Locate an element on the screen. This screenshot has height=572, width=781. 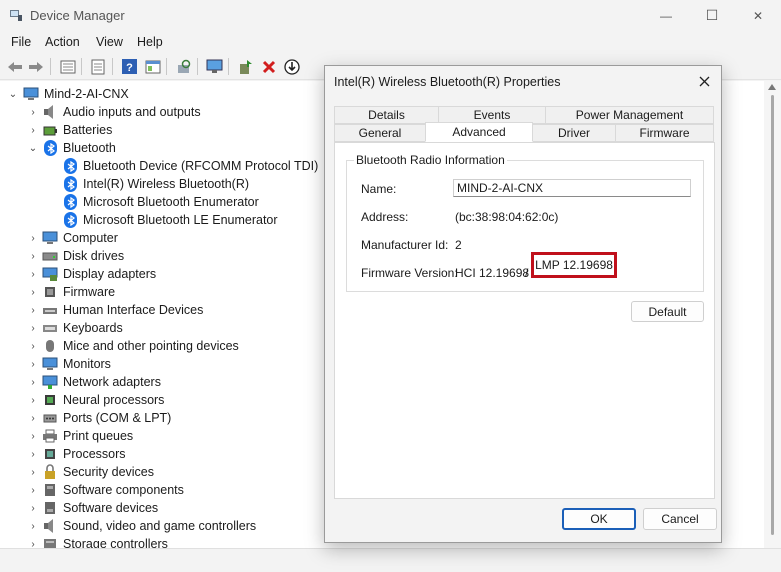
device-intel-wireless-bluetooth: Intel(R) Wireless Bluetooth(R) is located at coordinates (156, 184).